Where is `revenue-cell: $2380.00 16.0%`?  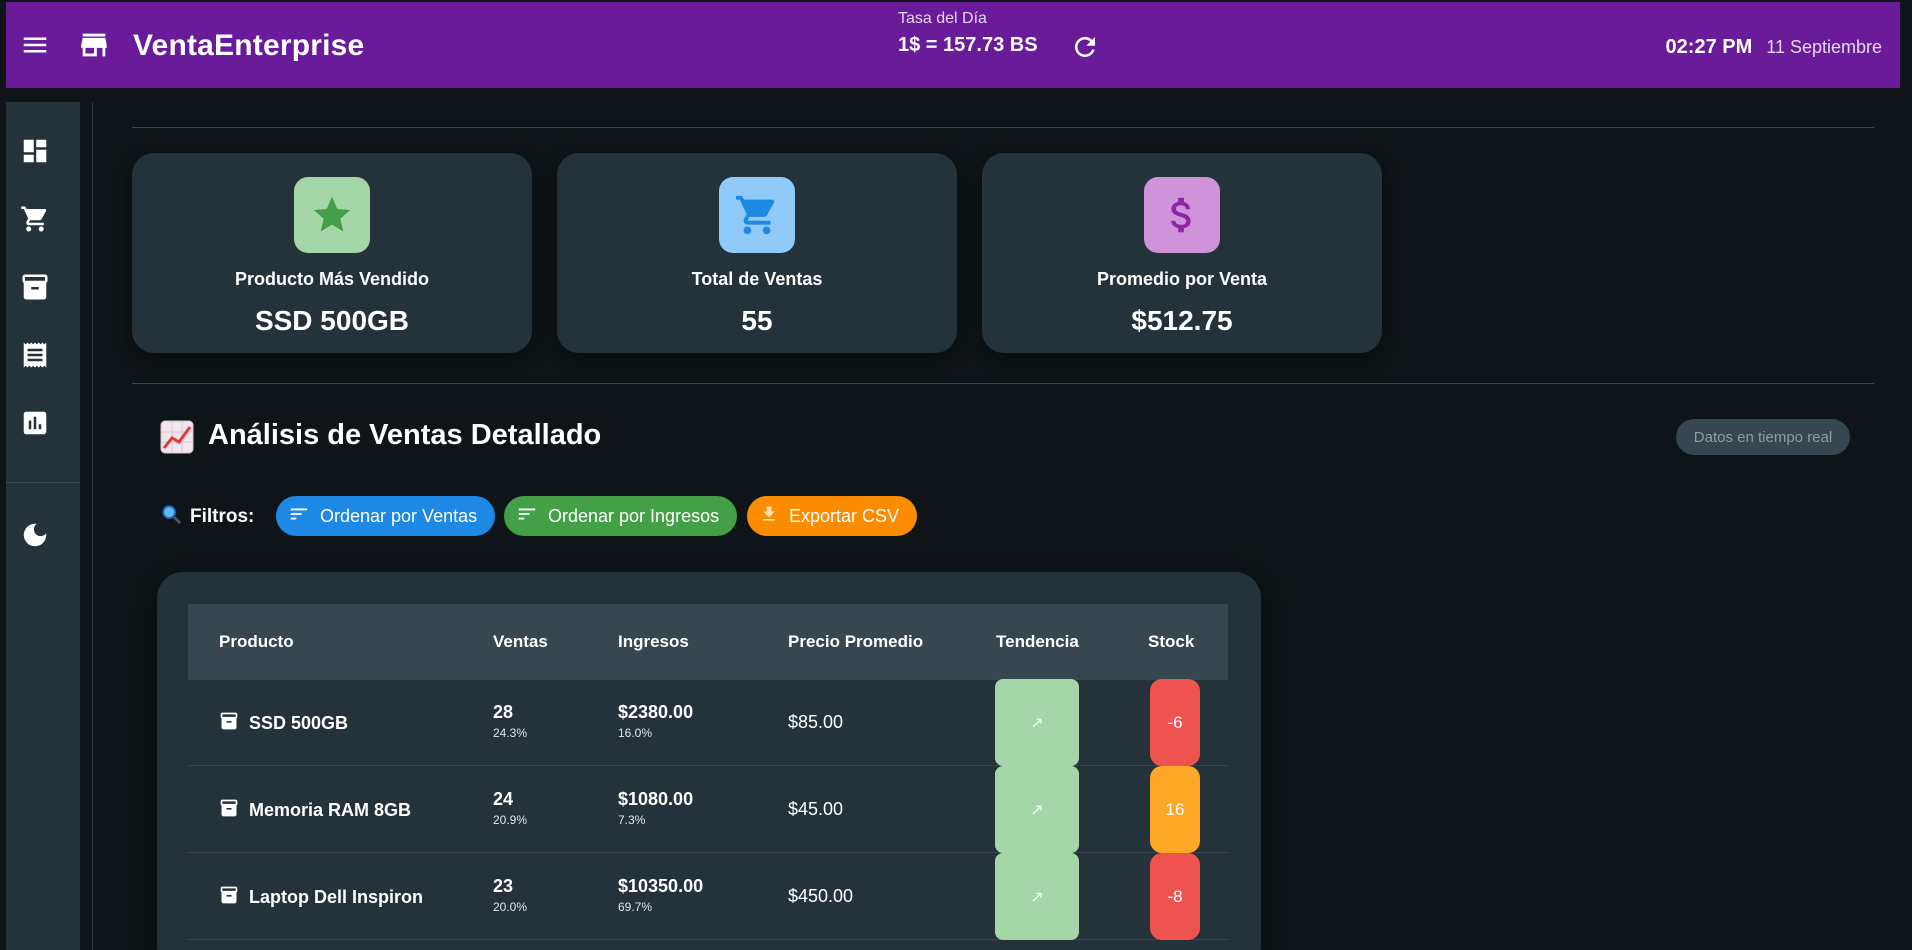
revenue-cell: $2380.00 16.0% is located at coordinates (655, 721).